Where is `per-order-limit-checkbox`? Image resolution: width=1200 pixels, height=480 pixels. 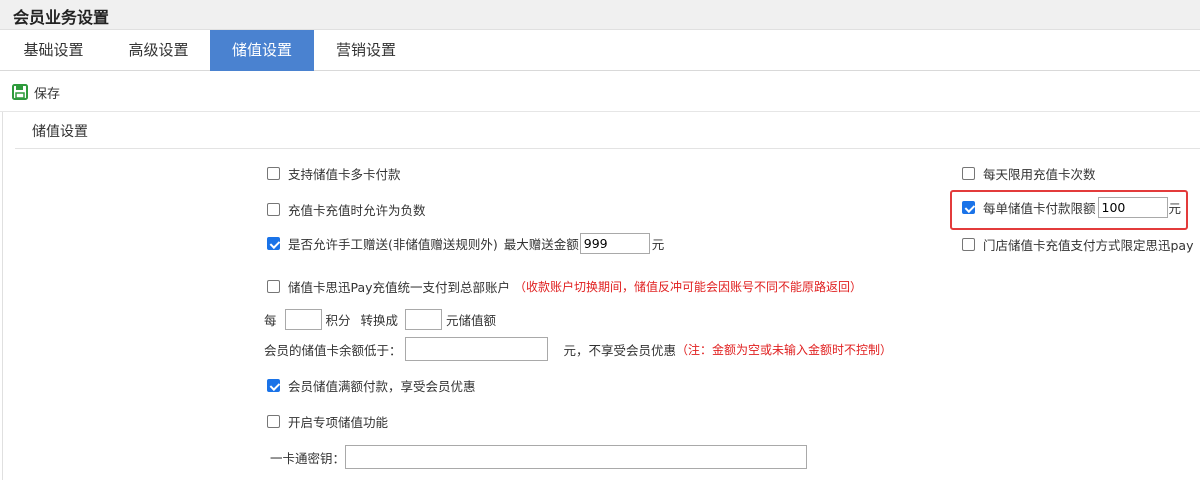 per-order-limit-checkbox is located at coordinates (968, 207).